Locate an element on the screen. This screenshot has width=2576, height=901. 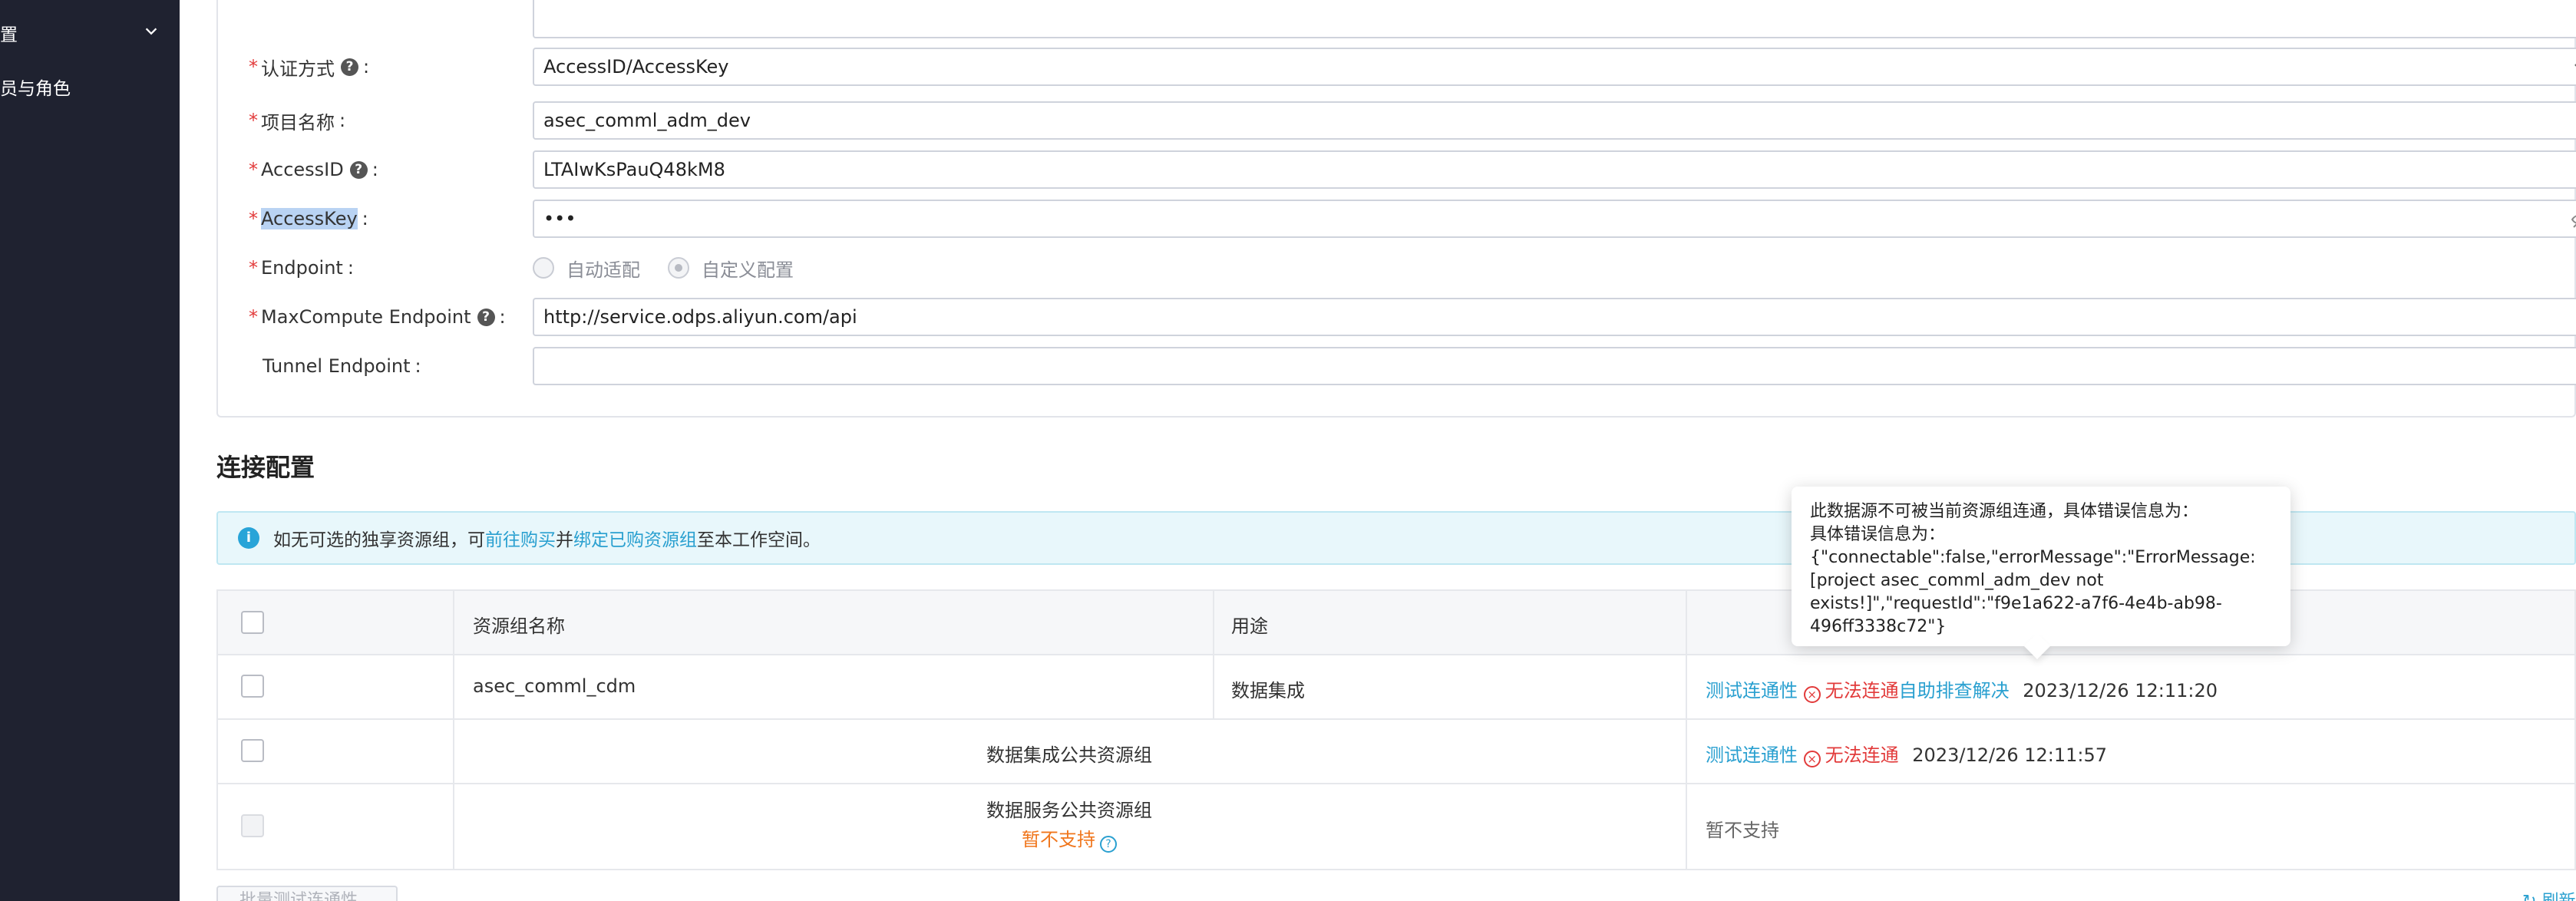
sidebar-item-label: 置 is located at coordinates (9, 35).